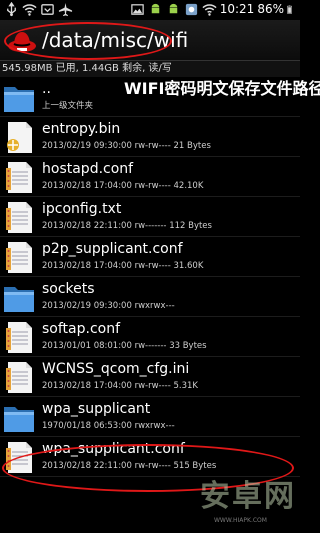 This screenshot has width=320, height=533. What do you see at coordinates (209, 10) in the screenshot?
I see `wifi-signal-icon` at bounding box center [209, 10].